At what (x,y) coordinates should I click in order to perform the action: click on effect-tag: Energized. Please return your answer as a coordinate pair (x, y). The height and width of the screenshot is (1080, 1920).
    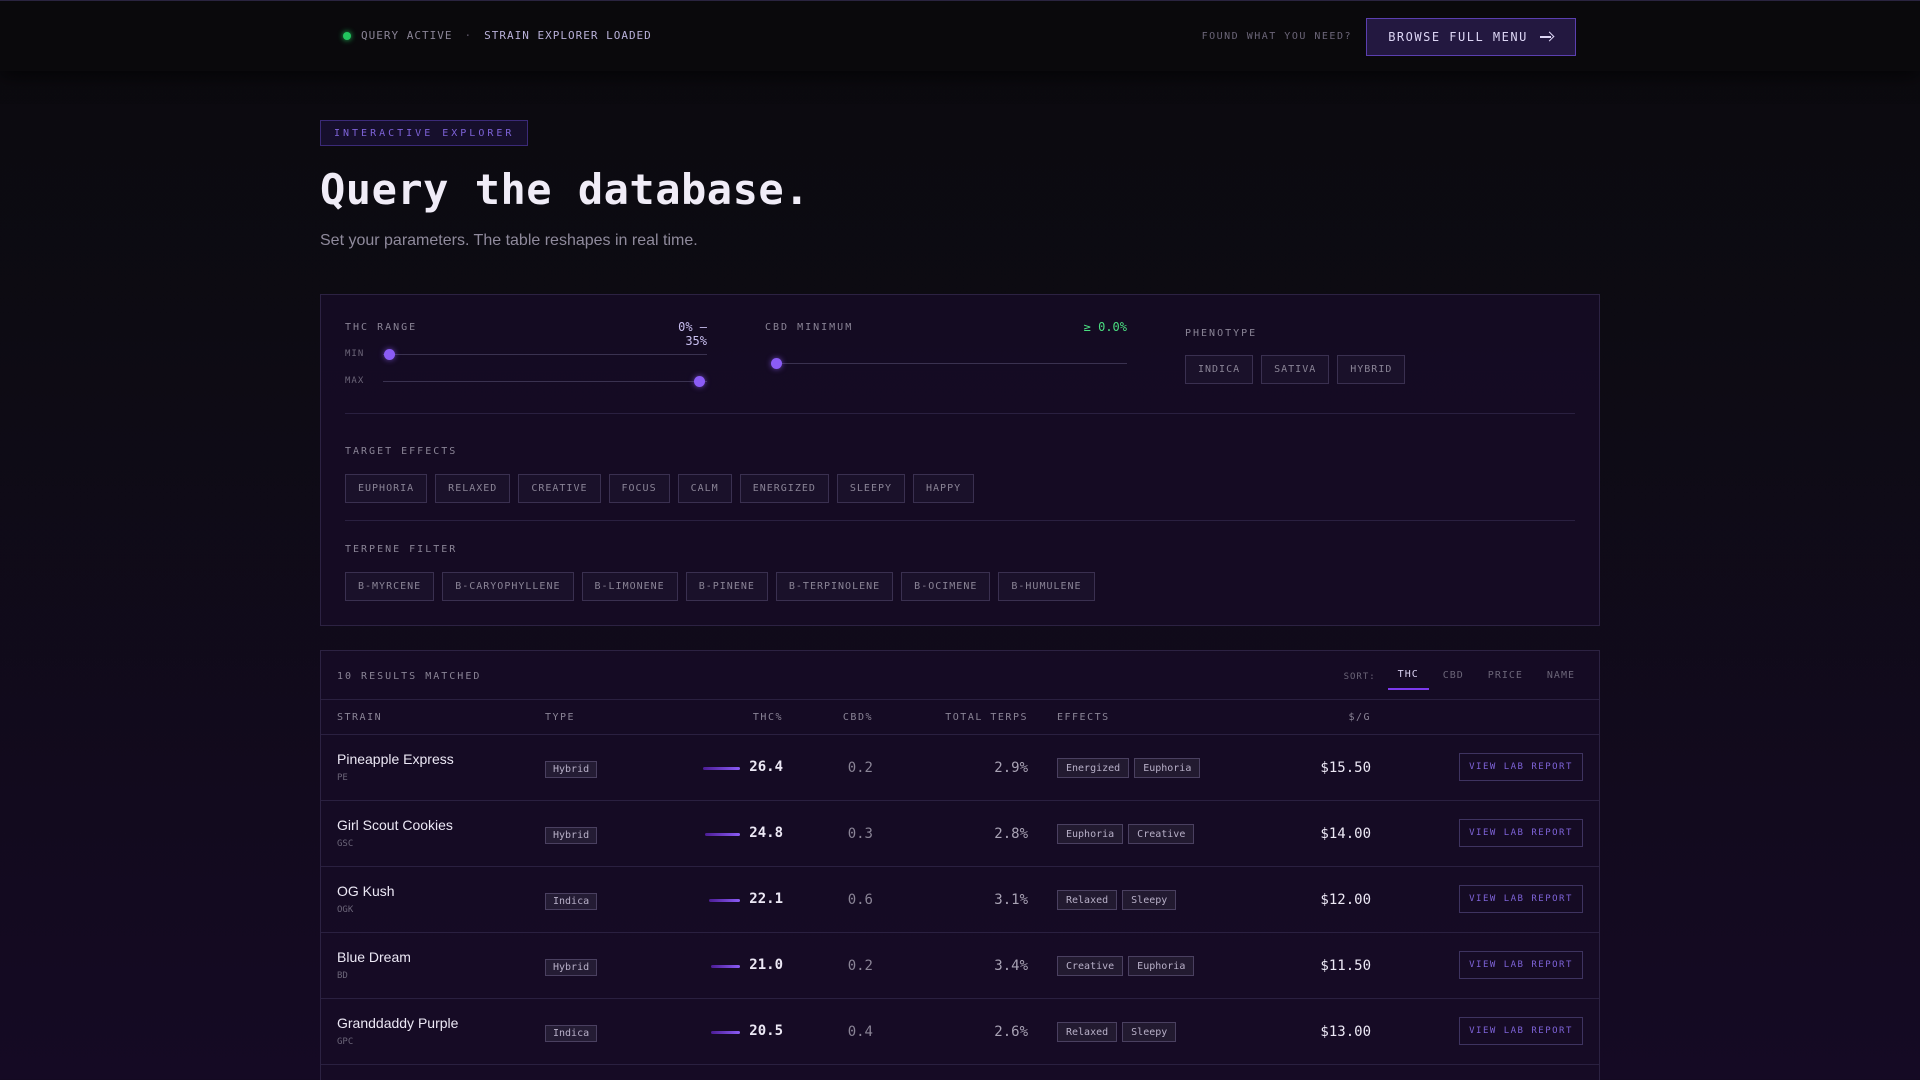
    Looking at the image, I should click on (1093, 768).